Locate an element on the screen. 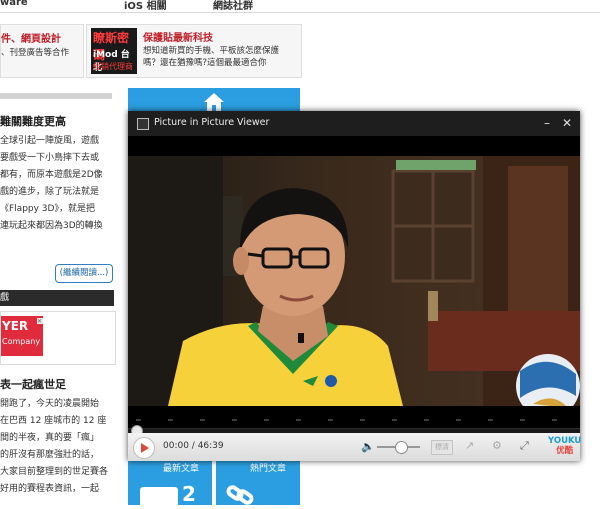 The width and height of the screenshot is (600, 509). ad-left: 件、網頁設計 、刊登廣告等合作 is located at coordinates (42, 51).